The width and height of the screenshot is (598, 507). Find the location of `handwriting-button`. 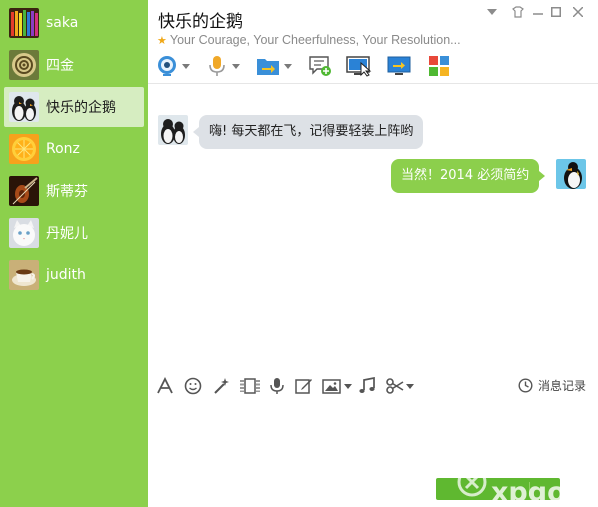

handwriting-button is located at coordinates (304, 386).